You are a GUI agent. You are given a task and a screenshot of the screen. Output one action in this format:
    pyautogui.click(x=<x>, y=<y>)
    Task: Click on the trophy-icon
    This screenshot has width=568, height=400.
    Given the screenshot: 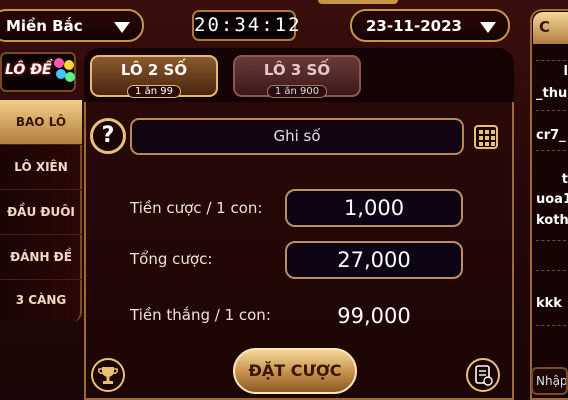 What is the action you would take?
    pyautogui.click(x=108, y=375)
    